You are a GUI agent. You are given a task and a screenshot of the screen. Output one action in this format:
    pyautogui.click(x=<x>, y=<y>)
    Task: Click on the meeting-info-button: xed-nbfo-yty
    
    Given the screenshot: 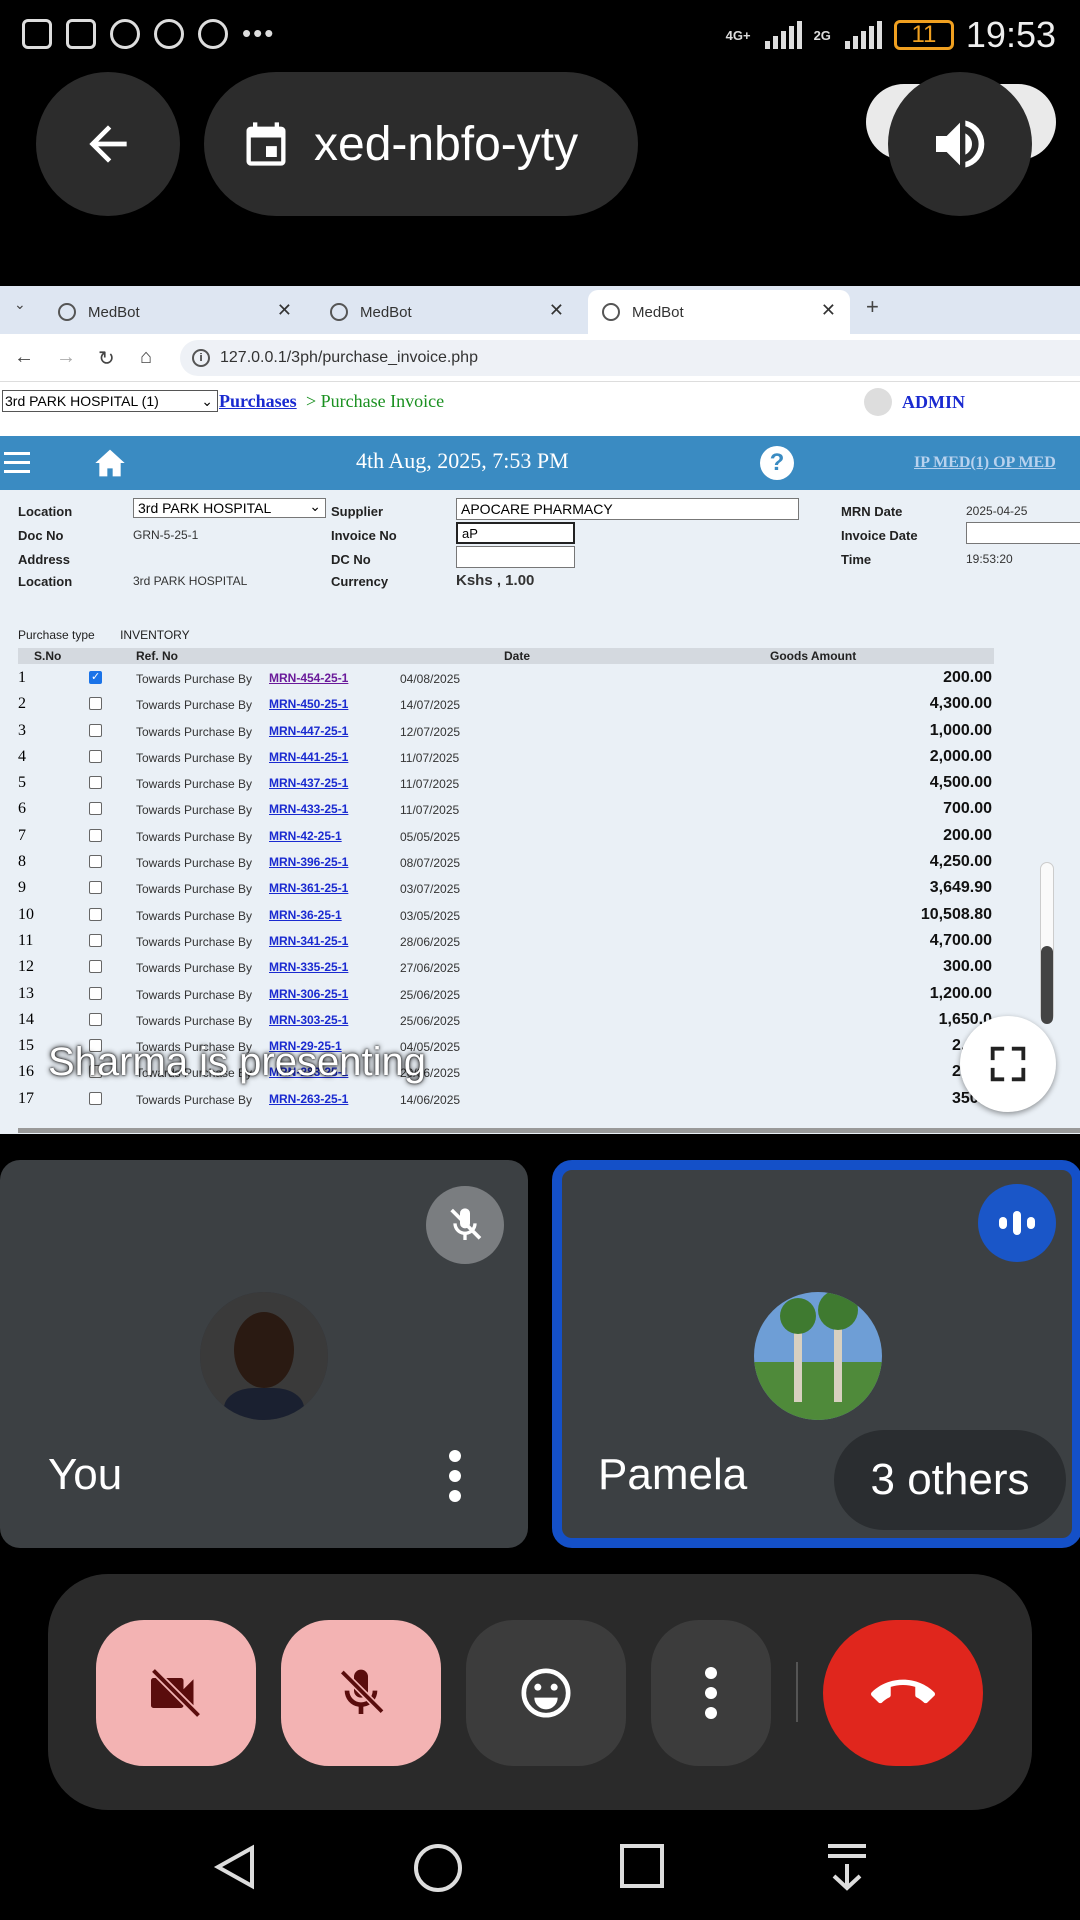 What is the action you would take?
    pyautogui.click(x=421, y=144)
    